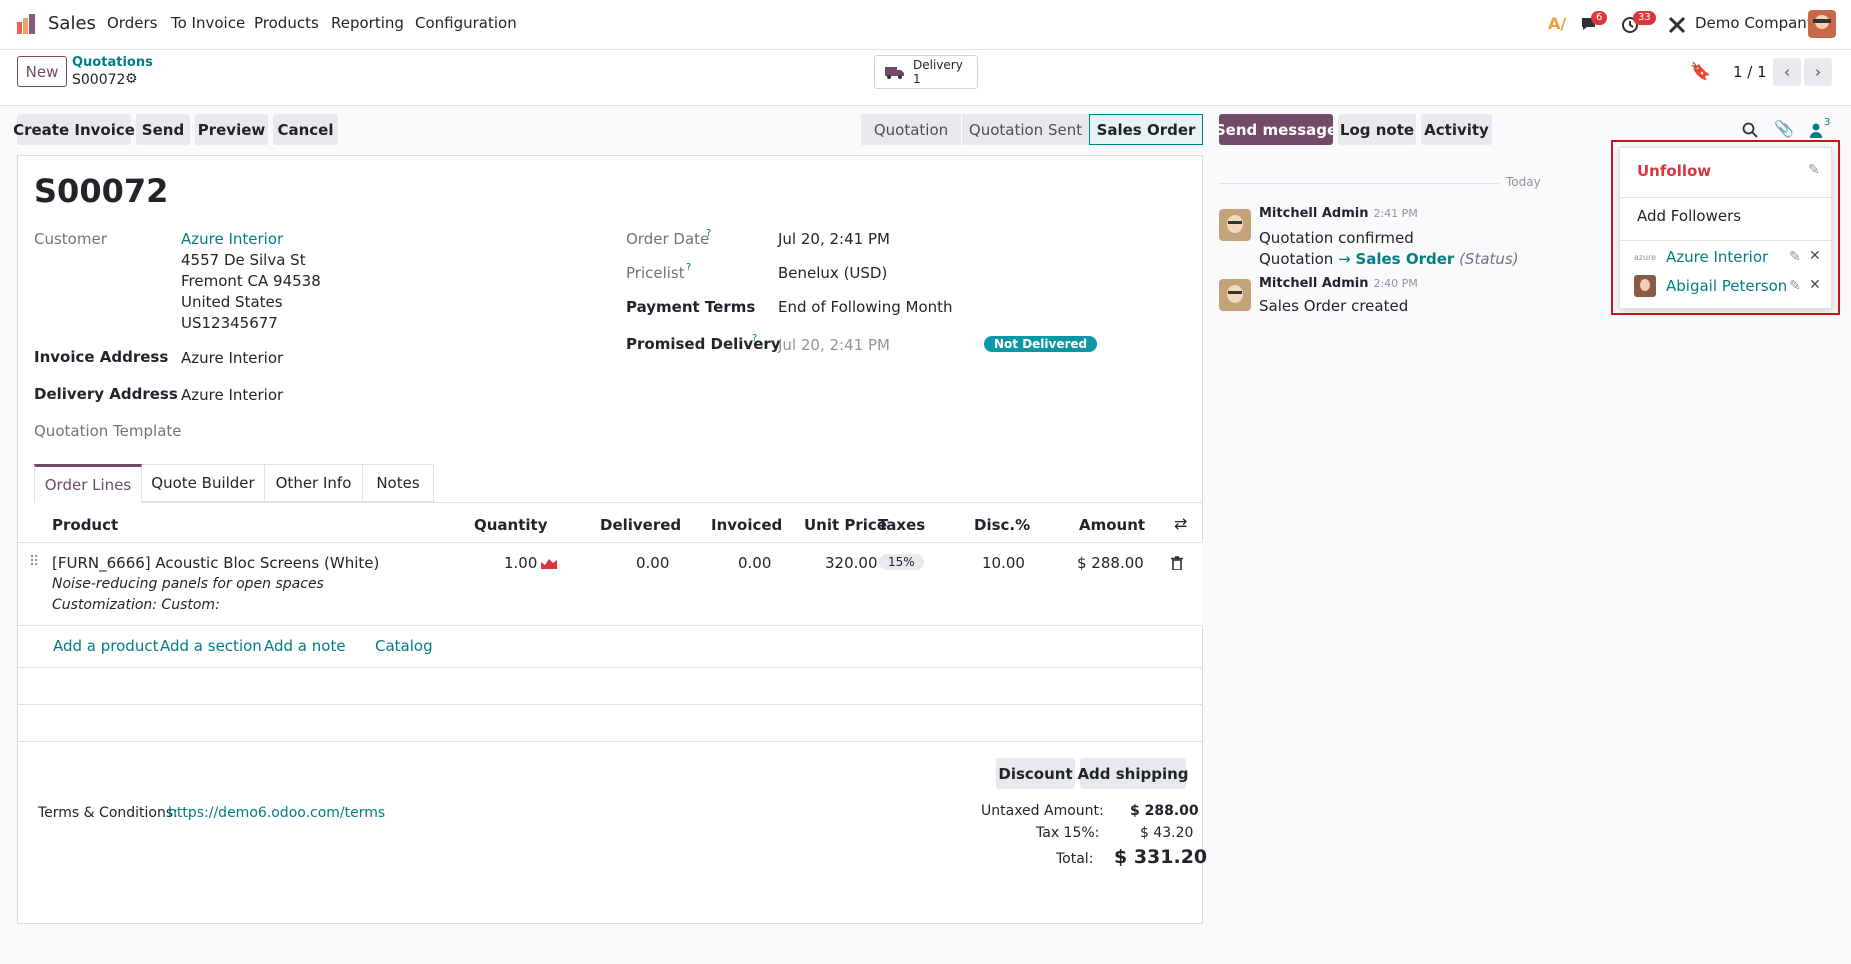 The height and width of the screenshot is (964, 1851). I want to click on log-note-button: Log note, so click(1377, 129).